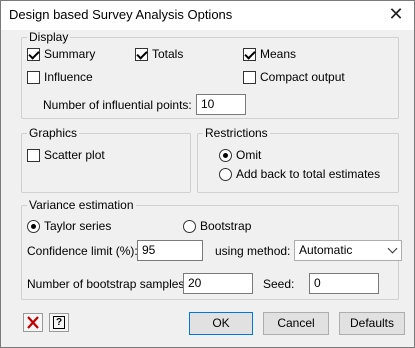 The height and width of the screenshot is (348, 415). I want to click on help-glyph: ?, so click(59, 322).